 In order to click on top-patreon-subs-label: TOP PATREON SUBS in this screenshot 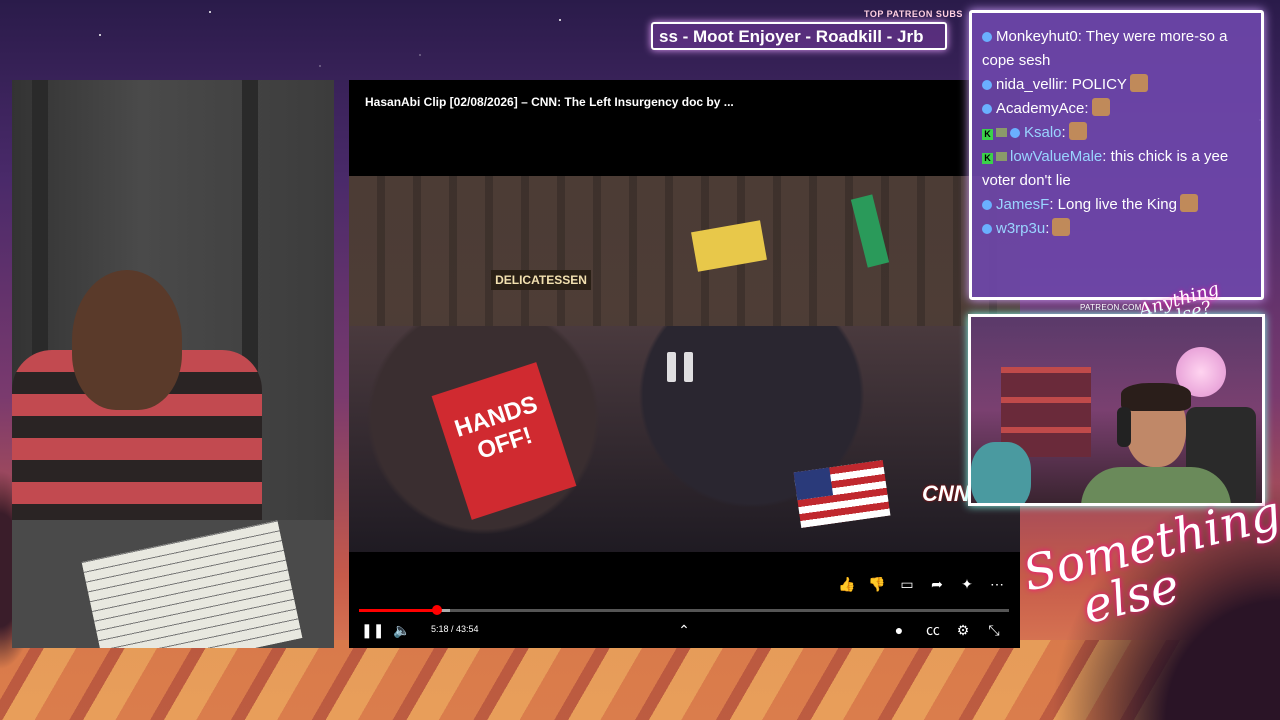, I will do `click(913, 14)`.